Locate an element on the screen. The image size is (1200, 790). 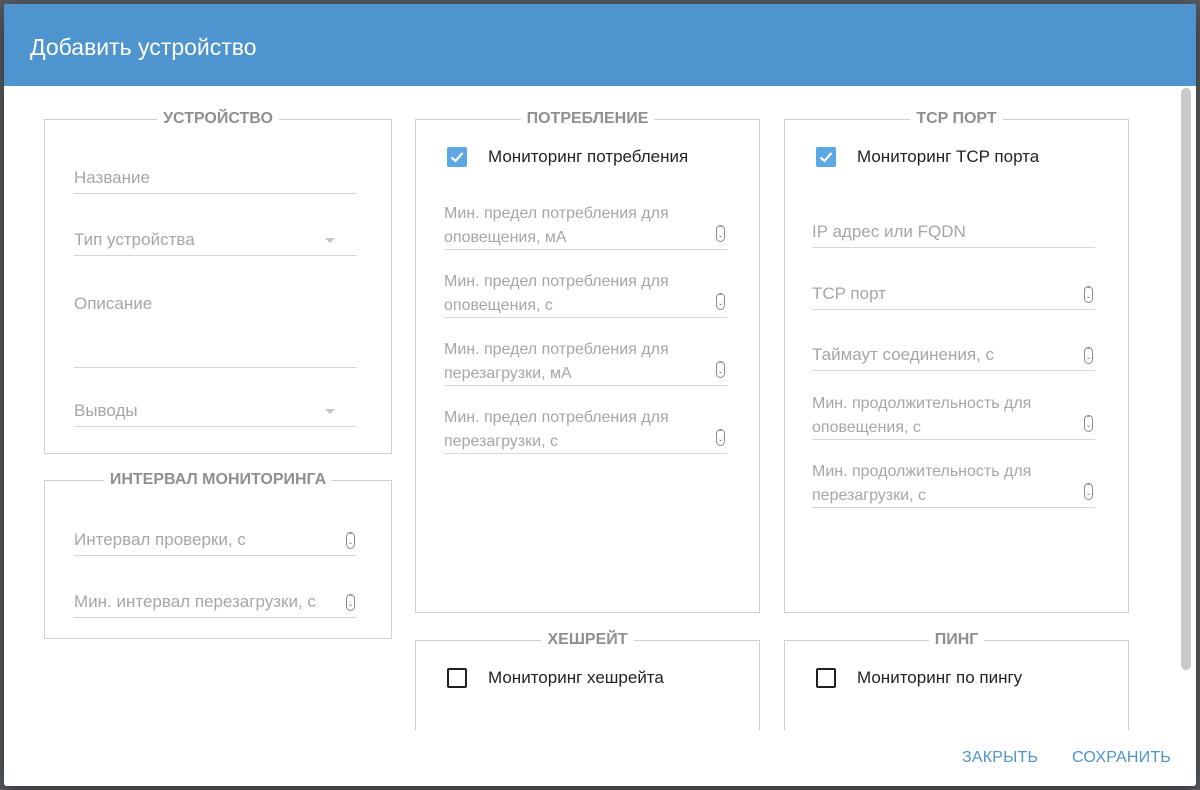
device-type-select: Тип устройства is located at coordinates (215, 240).